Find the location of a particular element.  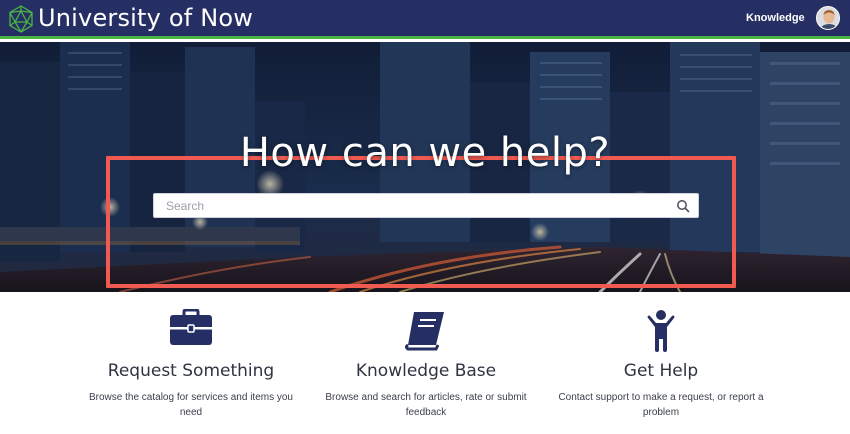

avatar-image is located at coordinates (828, 18).